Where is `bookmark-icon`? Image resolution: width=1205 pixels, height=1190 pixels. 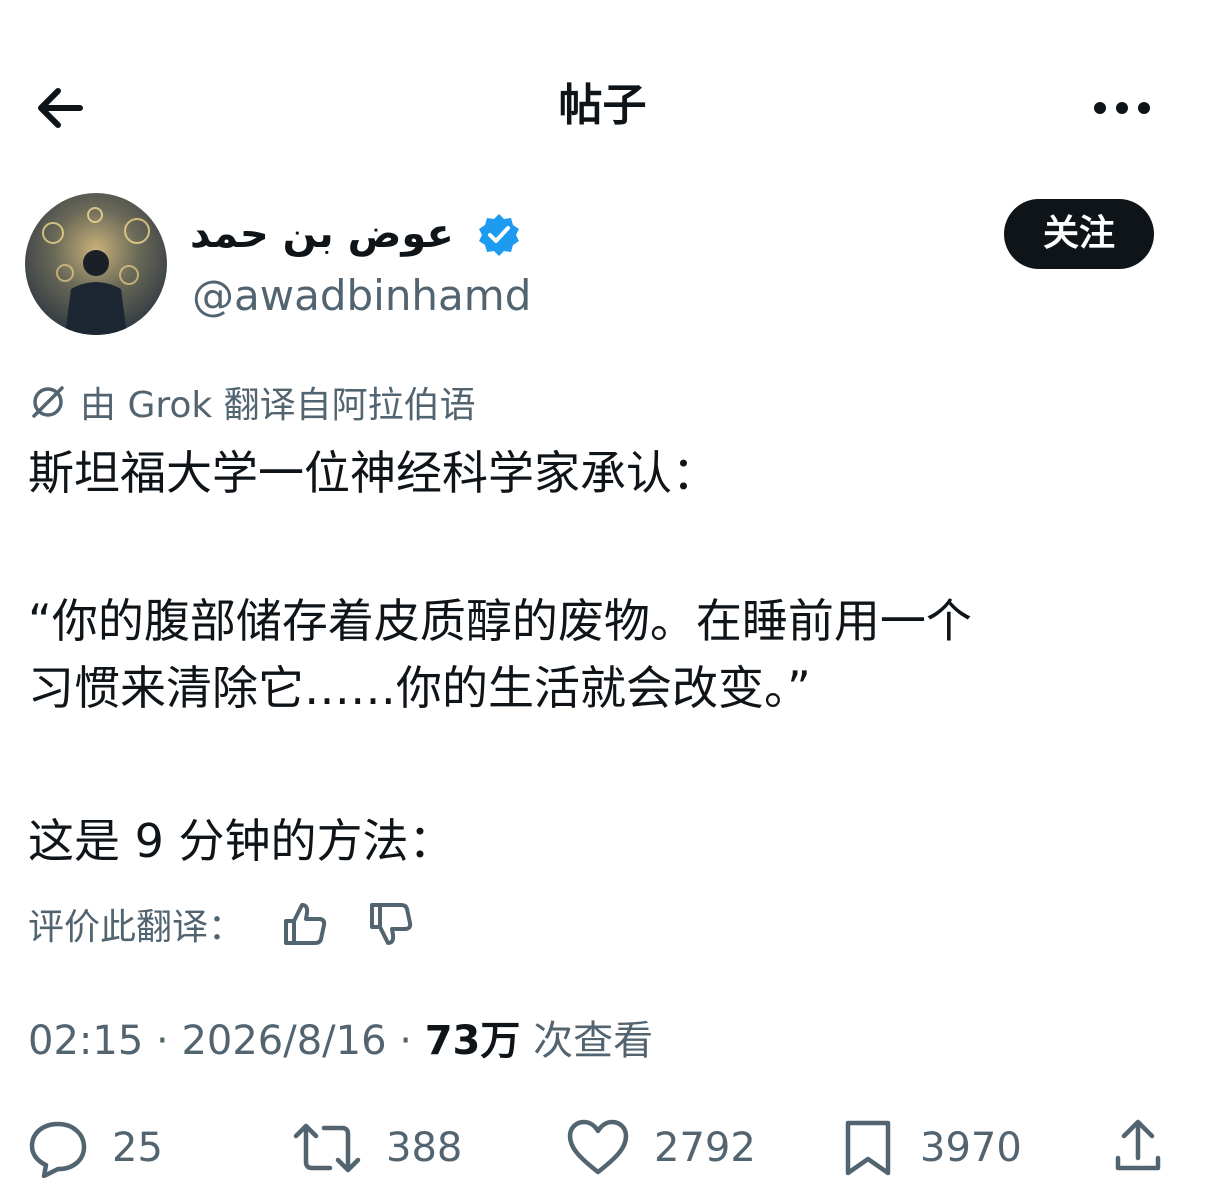 bookmark-icon is located at coordinates (868, 1148).